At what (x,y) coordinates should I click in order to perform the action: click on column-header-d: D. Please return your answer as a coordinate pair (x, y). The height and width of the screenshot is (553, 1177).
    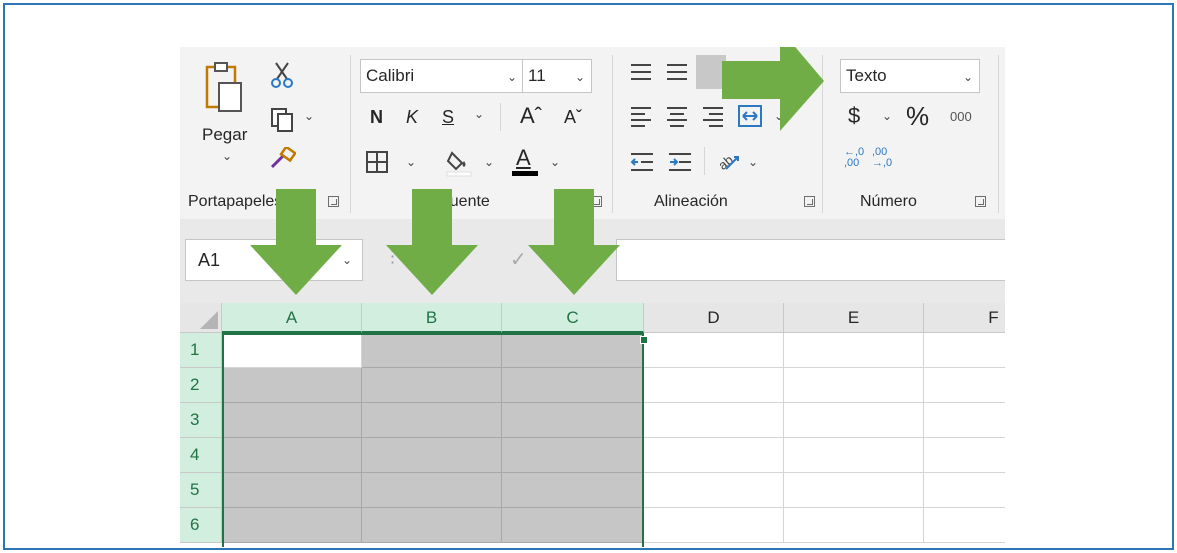
    Looking at the image, I should click on (714, 318).